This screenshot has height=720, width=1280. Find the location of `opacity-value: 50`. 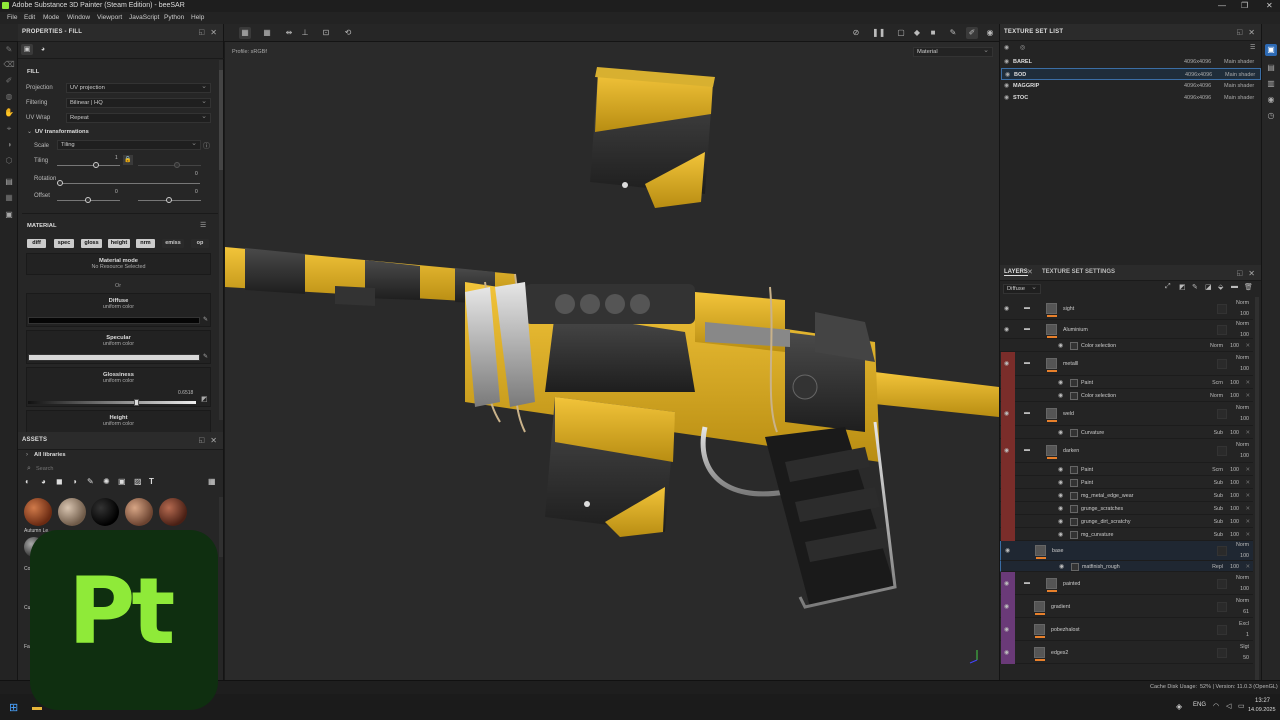

opacity-value: 50 is located at coordinates (1246, 658).